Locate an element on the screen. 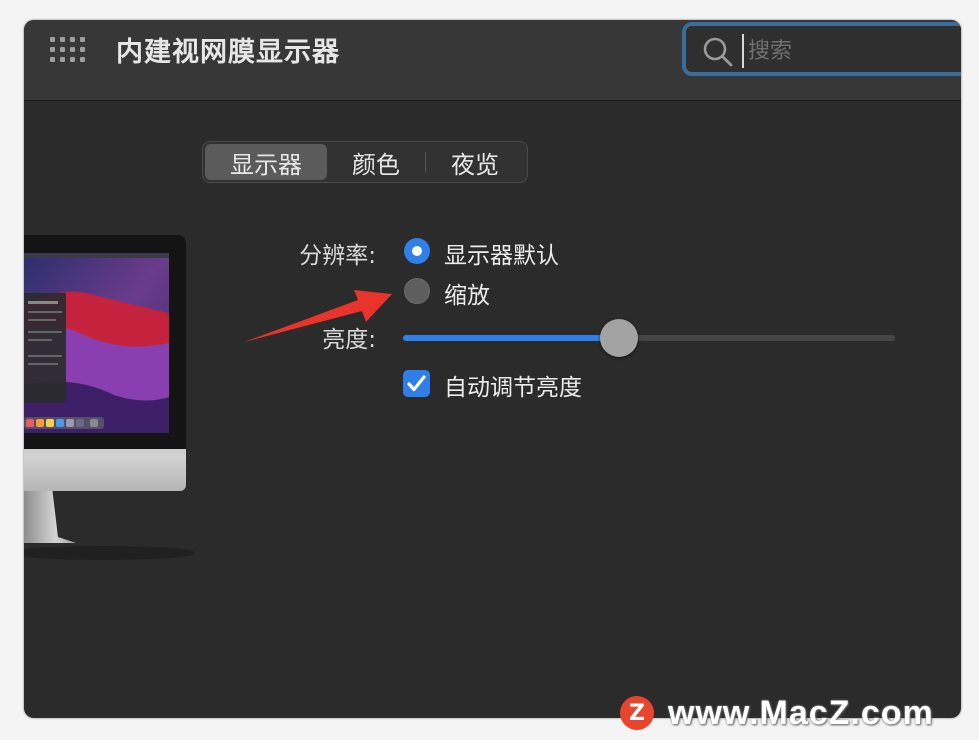  checkmark-icon is located at coordinates (416, 383).